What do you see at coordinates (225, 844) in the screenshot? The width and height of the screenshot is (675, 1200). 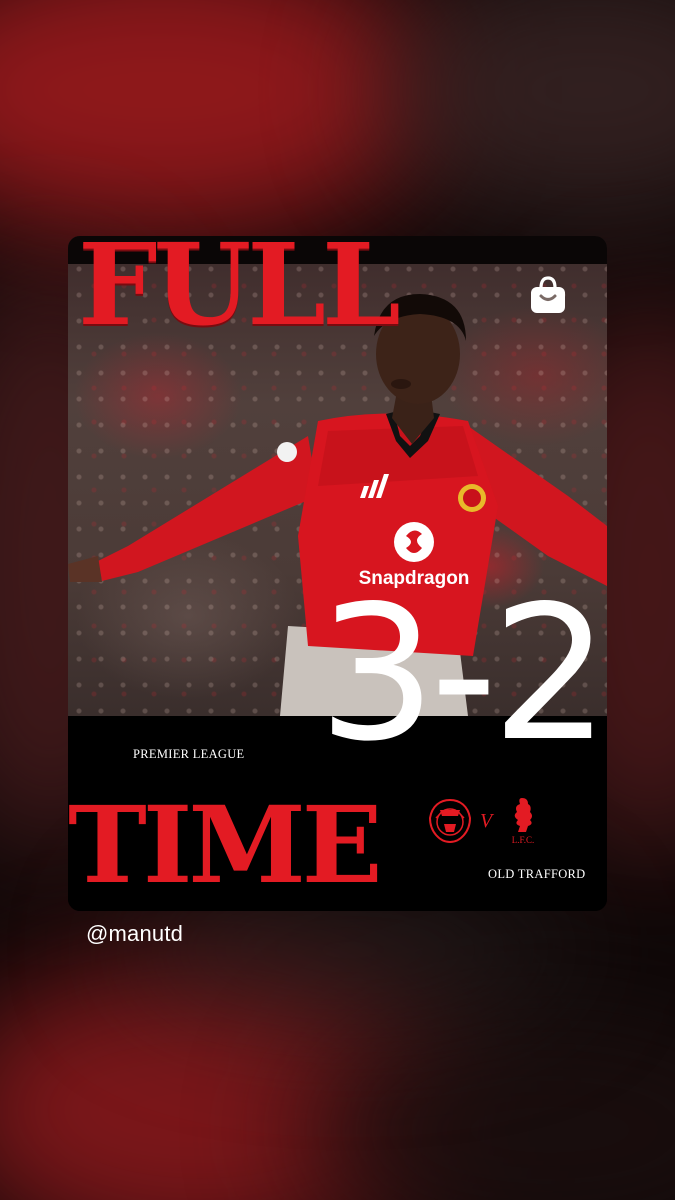 I see `headline-time: TIME` at bounding box center [225, 844].